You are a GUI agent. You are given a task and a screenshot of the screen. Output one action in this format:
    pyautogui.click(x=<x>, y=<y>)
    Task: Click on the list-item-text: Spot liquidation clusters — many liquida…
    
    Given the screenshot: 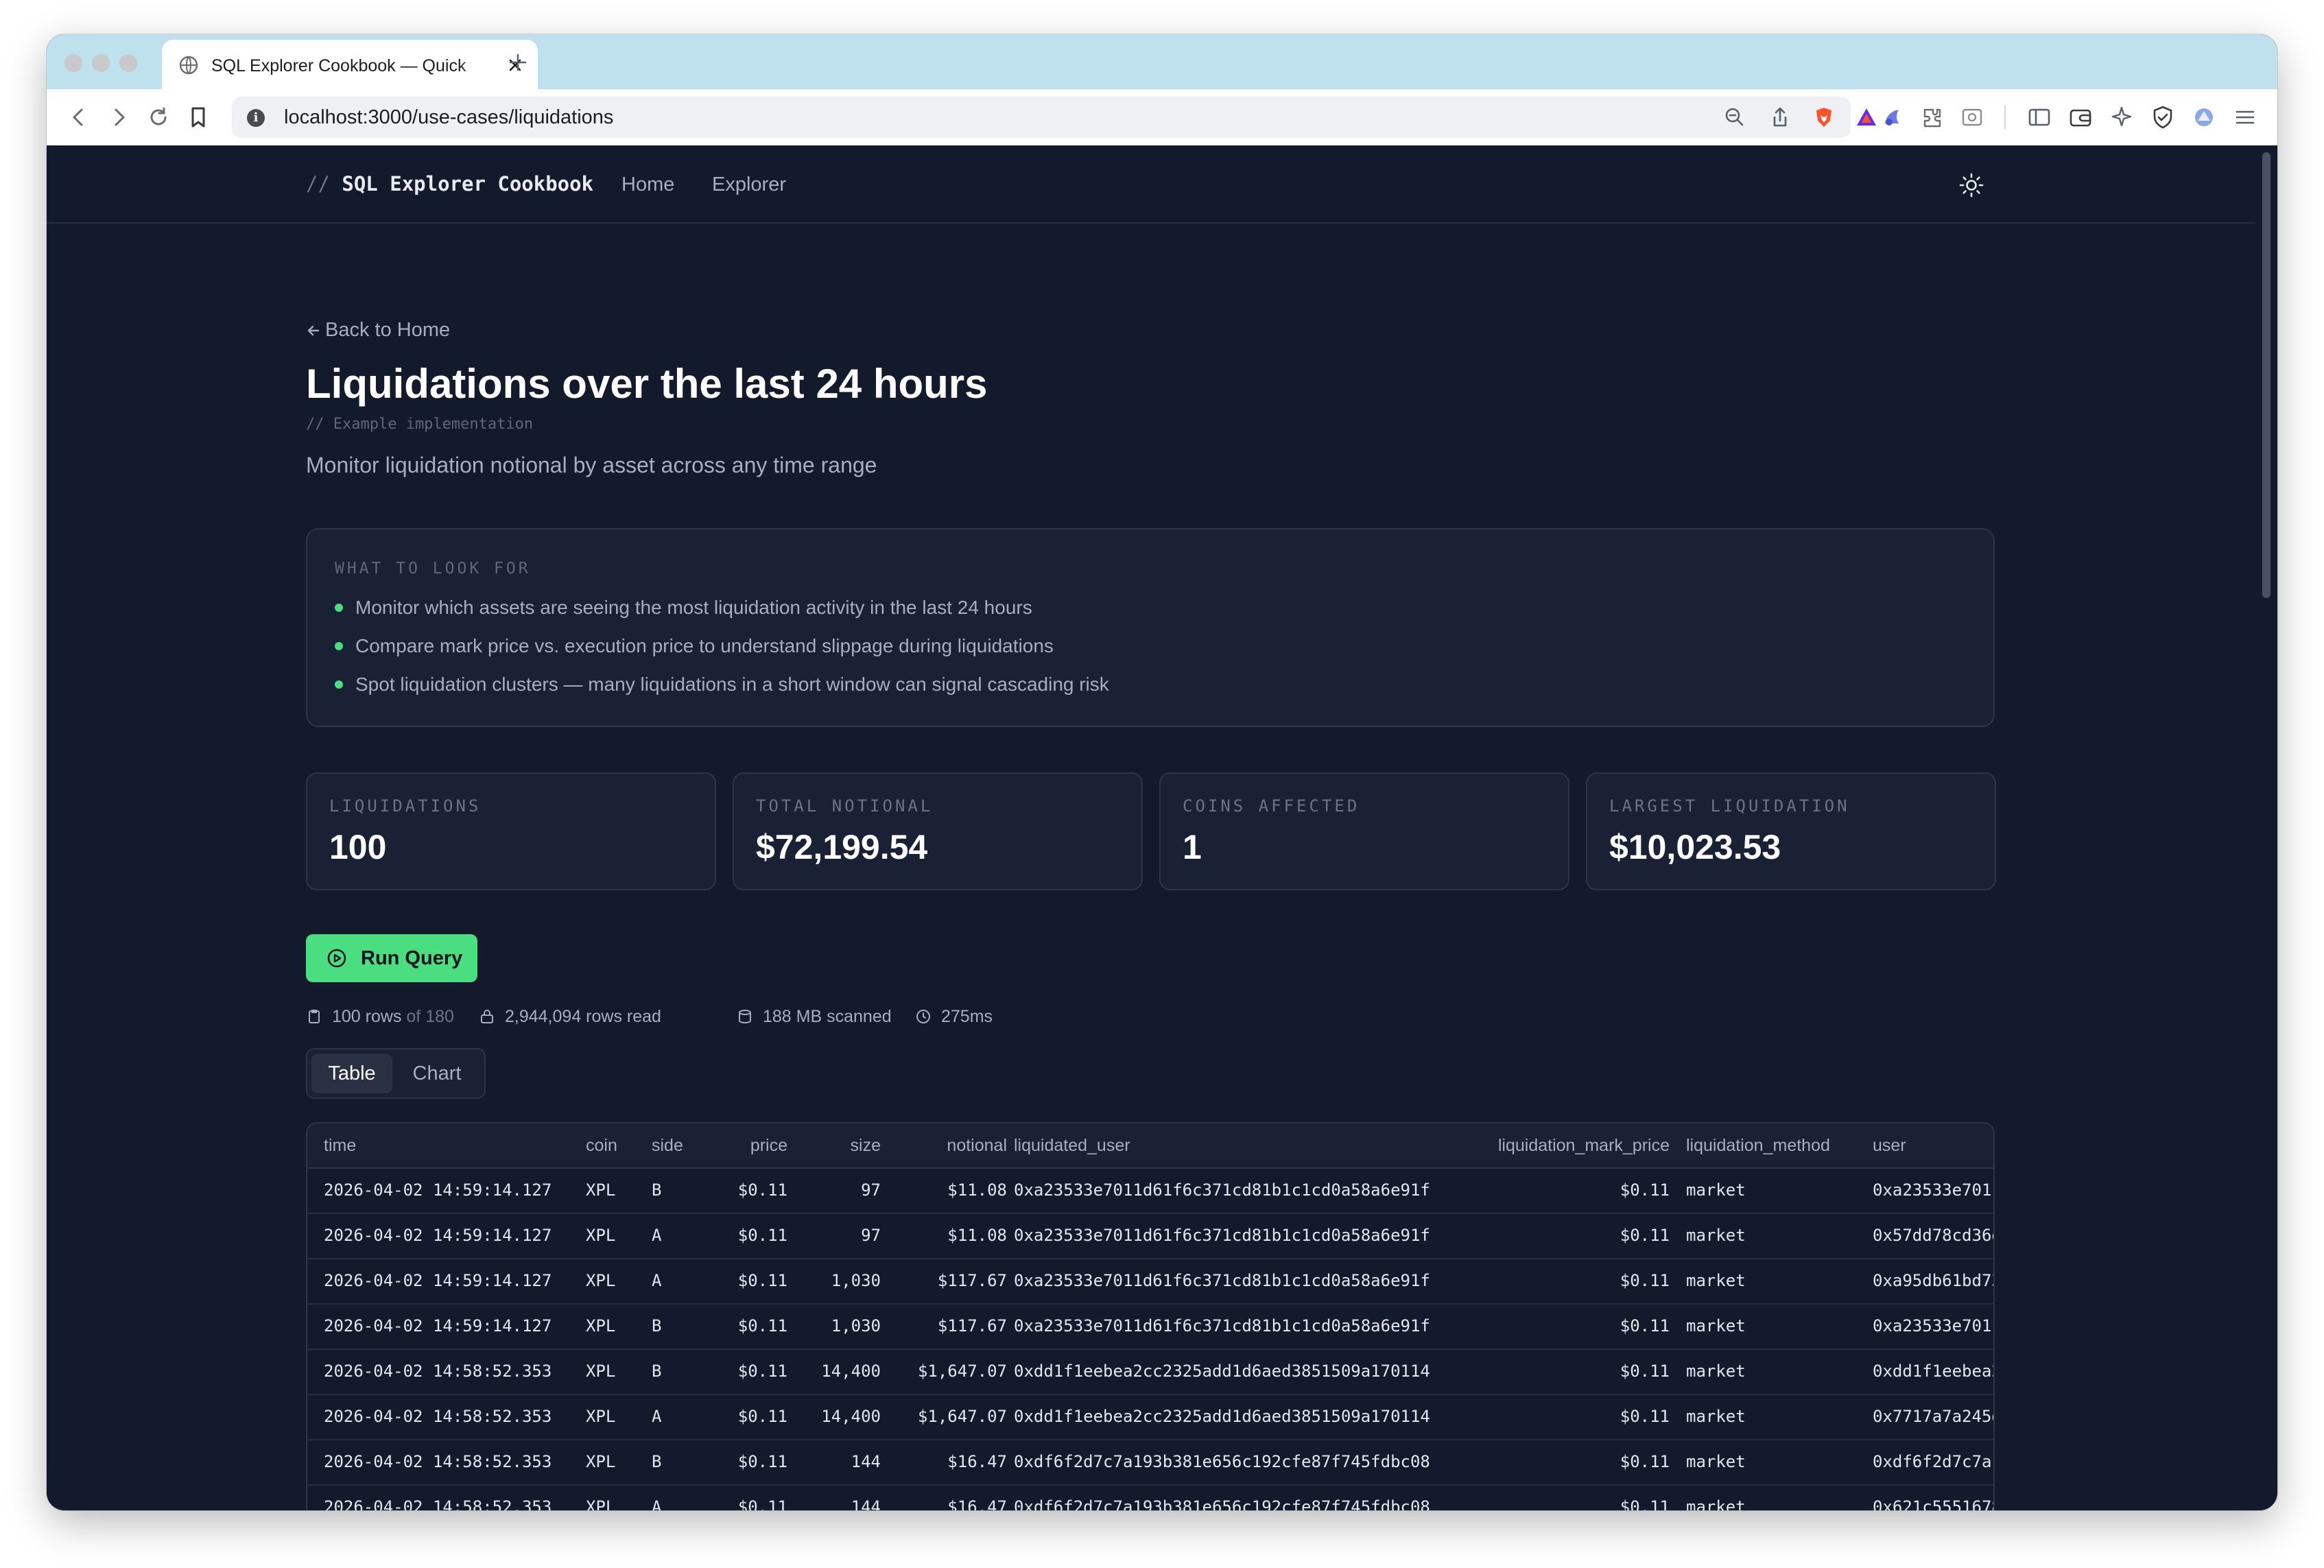 What is the action you would take?
    pyautogui.click(x=732, y=684)
    